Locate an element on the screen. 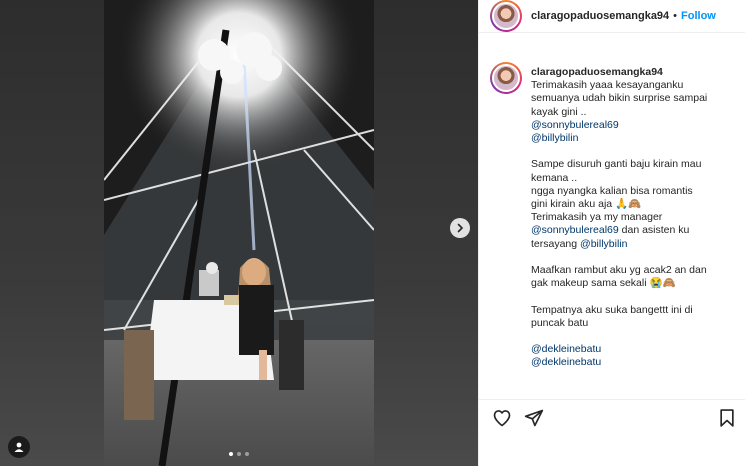 The width and height of the screenshot is (745, 466). caption-line: Maafkan rambut aku yg acak2 an dan is located at coordinates (633, 270).